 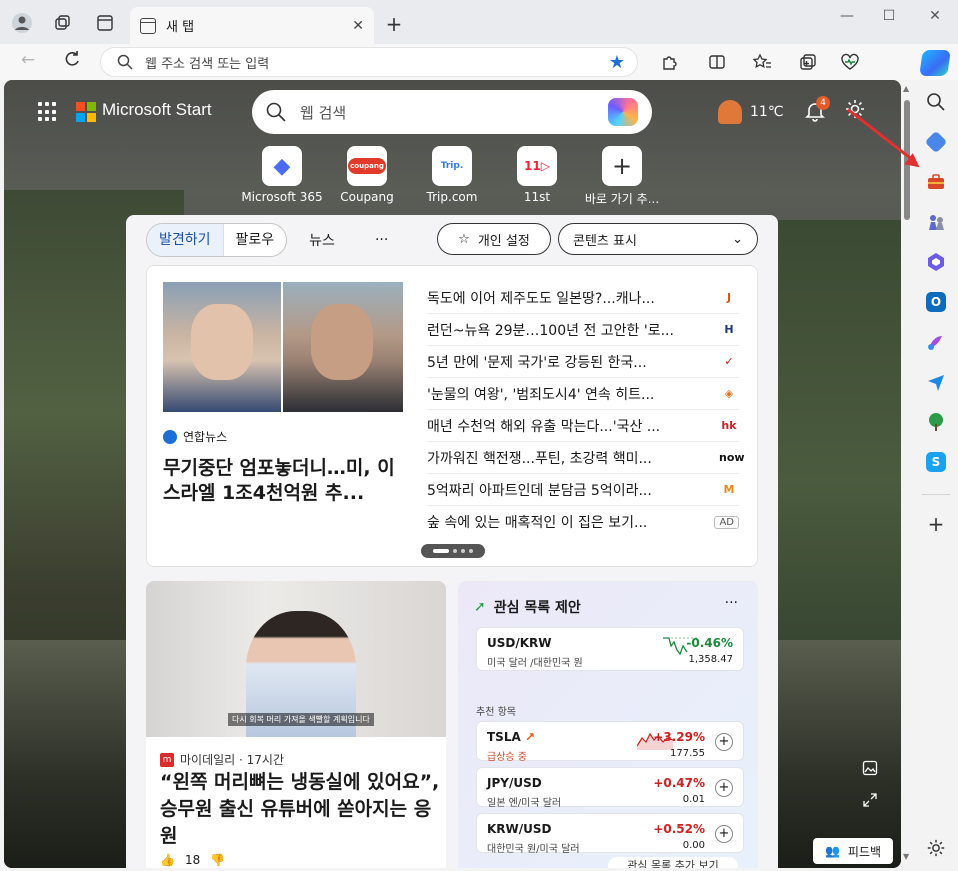 I want to click on favorites-icon, so click(x=762, y=62).